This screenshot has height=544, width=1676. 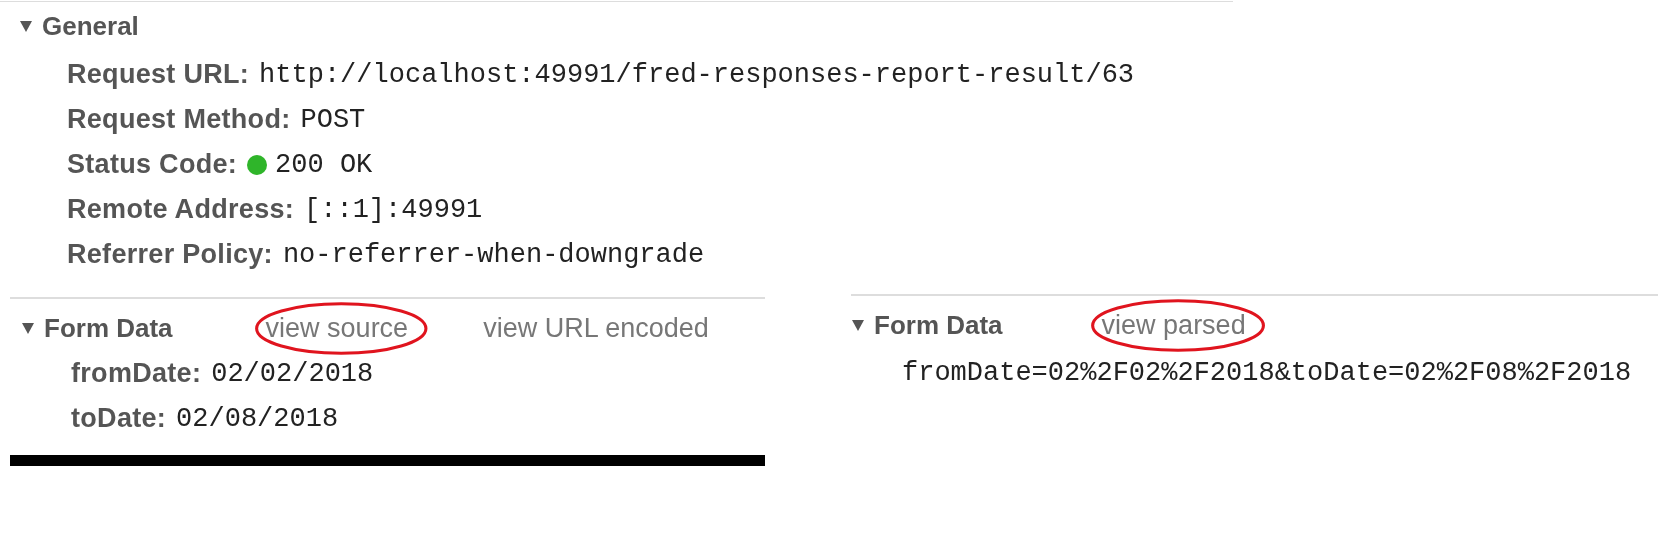 What do you see at coordinates (393, 209) in the screenshot?
I see `field-value: [::1]:49991` at bounding box center [393, 209].